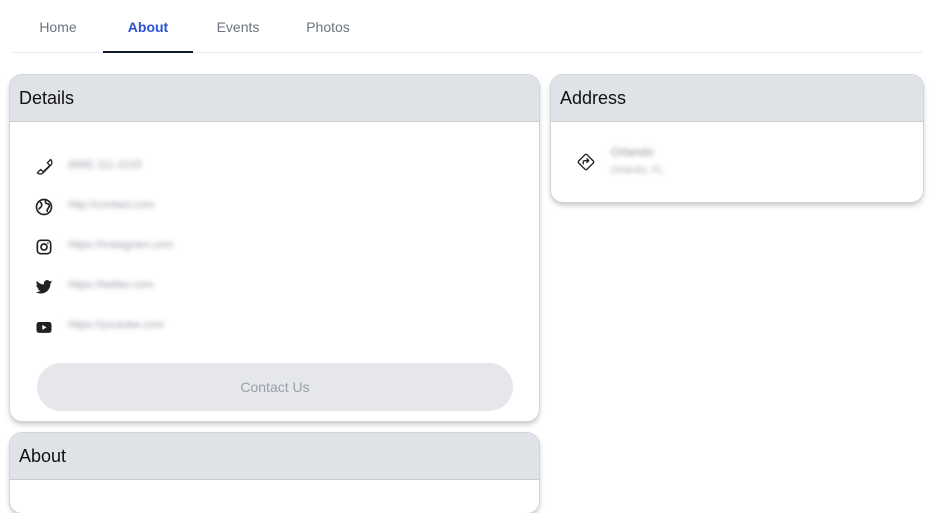 Image resolution: width=937 pixels, height=513 pixels. What do you see at coordinates (105, 165) in the screenshot?
I see `phone-value: (888) 111-2233` at bounding box center [105, 165].